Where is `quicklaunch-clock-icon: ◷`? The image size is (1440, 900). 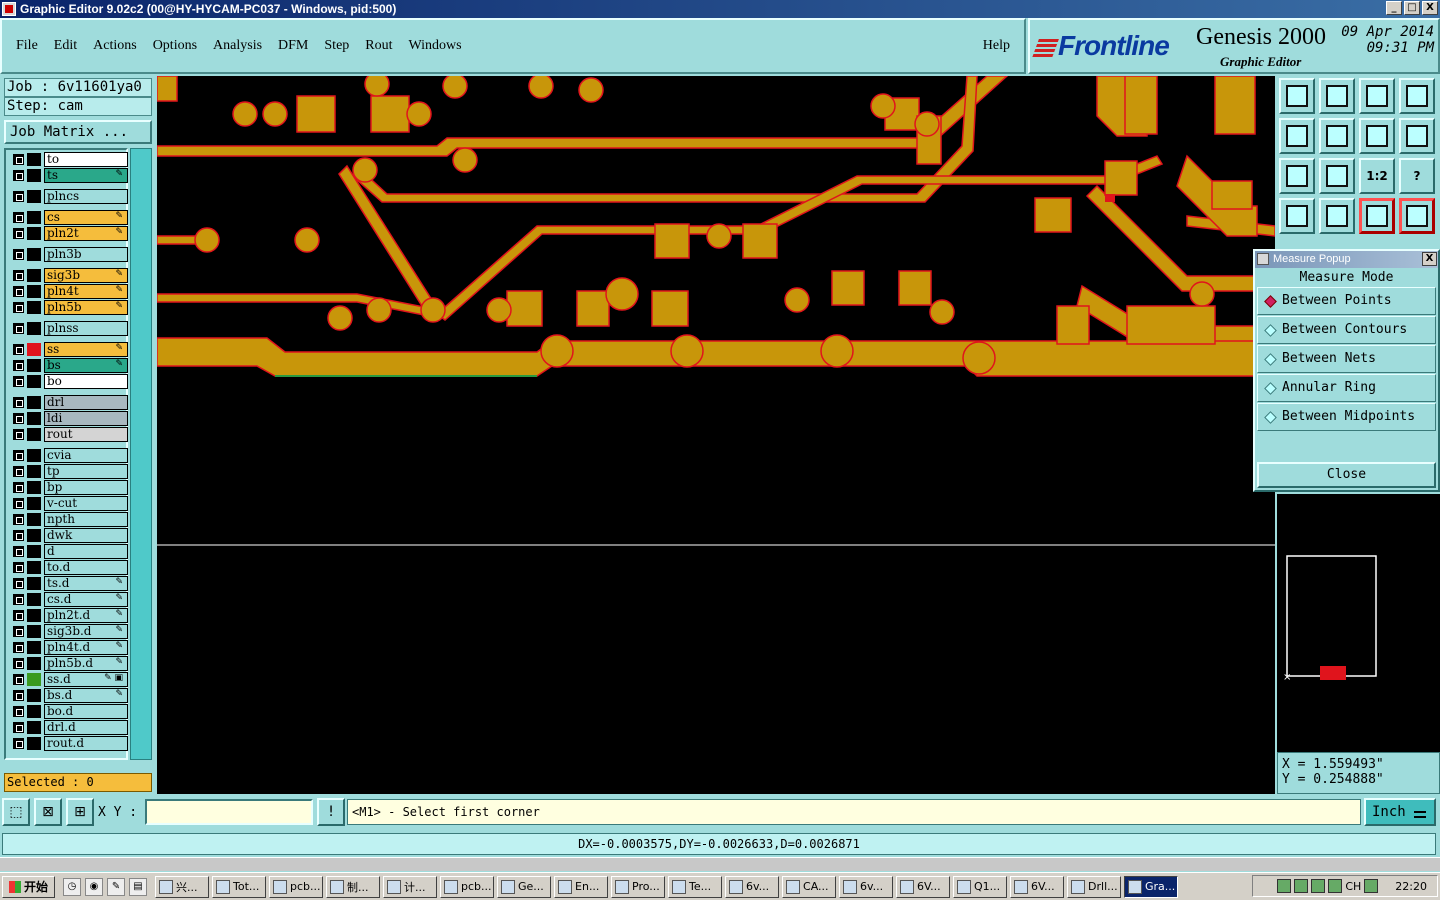 quicklaunch-clock-icon: ◷ is located at coordinates (72, 886).